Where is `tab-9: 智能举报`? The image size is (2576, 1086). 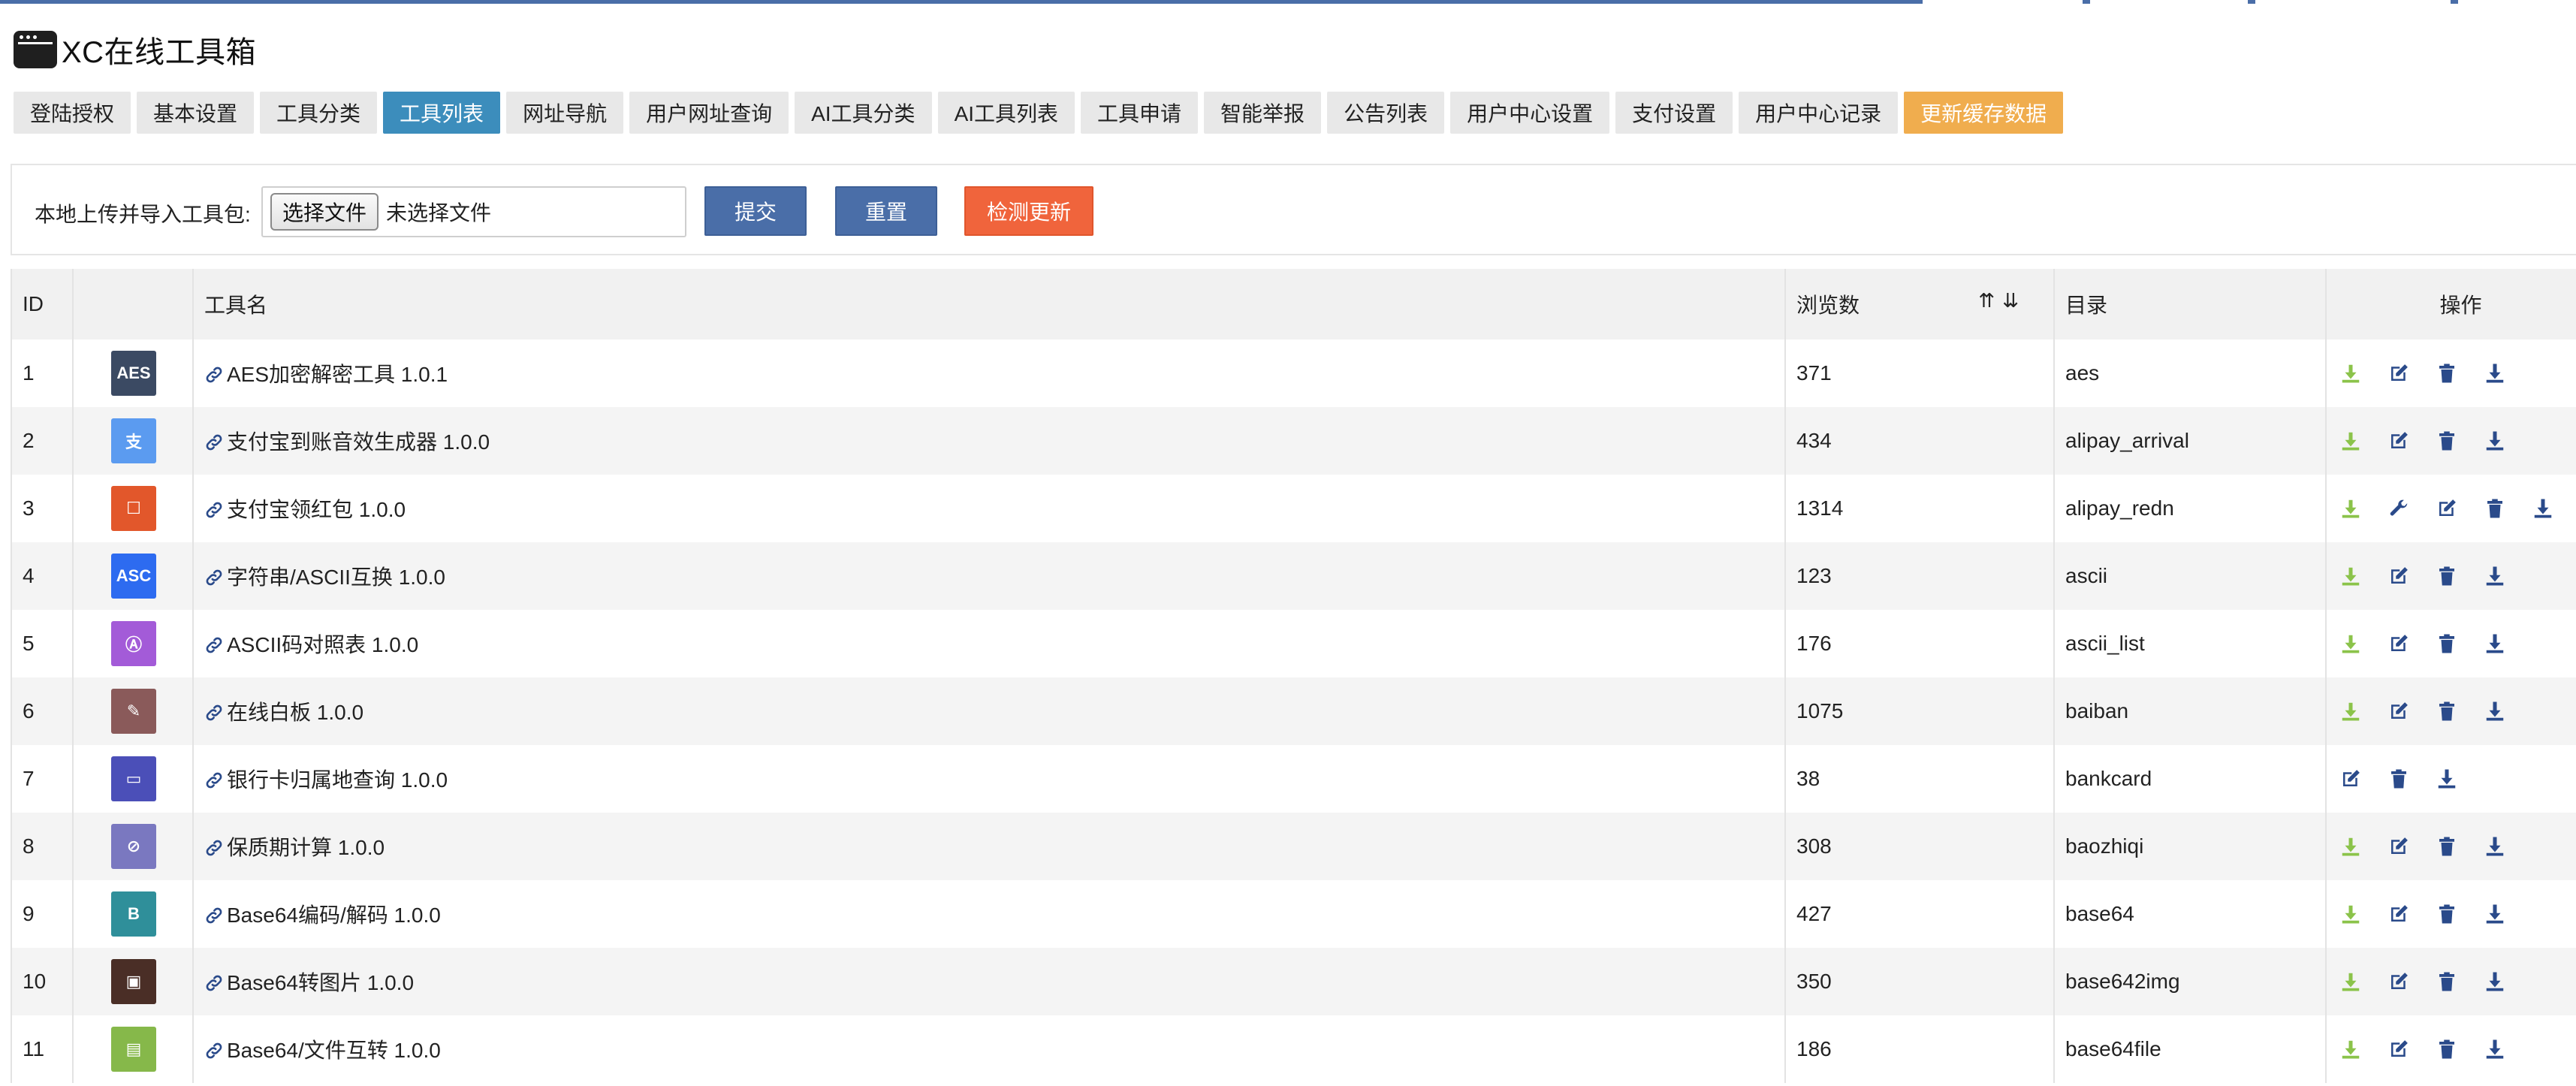 tab-9: 智能举报 is located at coordinates (1263, 113).